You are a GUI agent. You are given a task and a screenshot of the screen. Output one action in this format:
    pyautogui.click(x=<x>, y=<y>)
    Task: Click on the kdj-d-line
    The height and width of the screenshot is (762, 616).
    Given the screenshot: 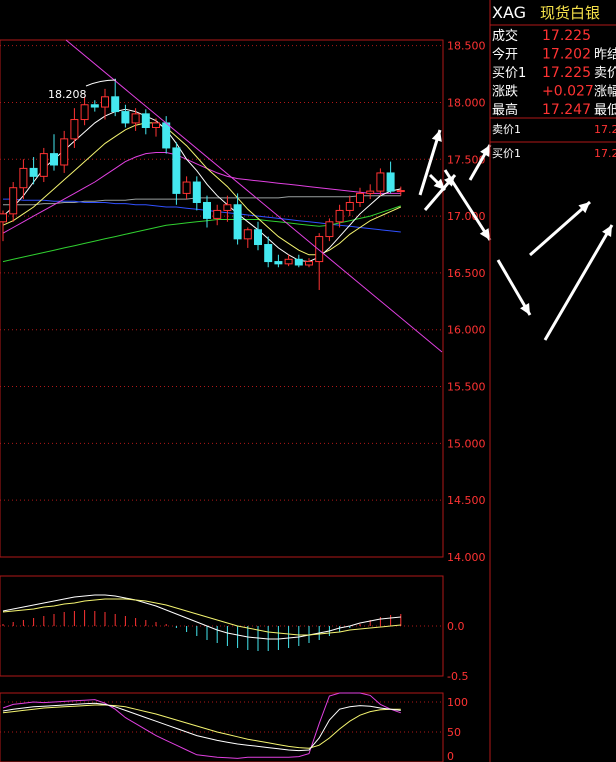 What is the action you would take?
    pyautogui.click(x=201, y=726)
    